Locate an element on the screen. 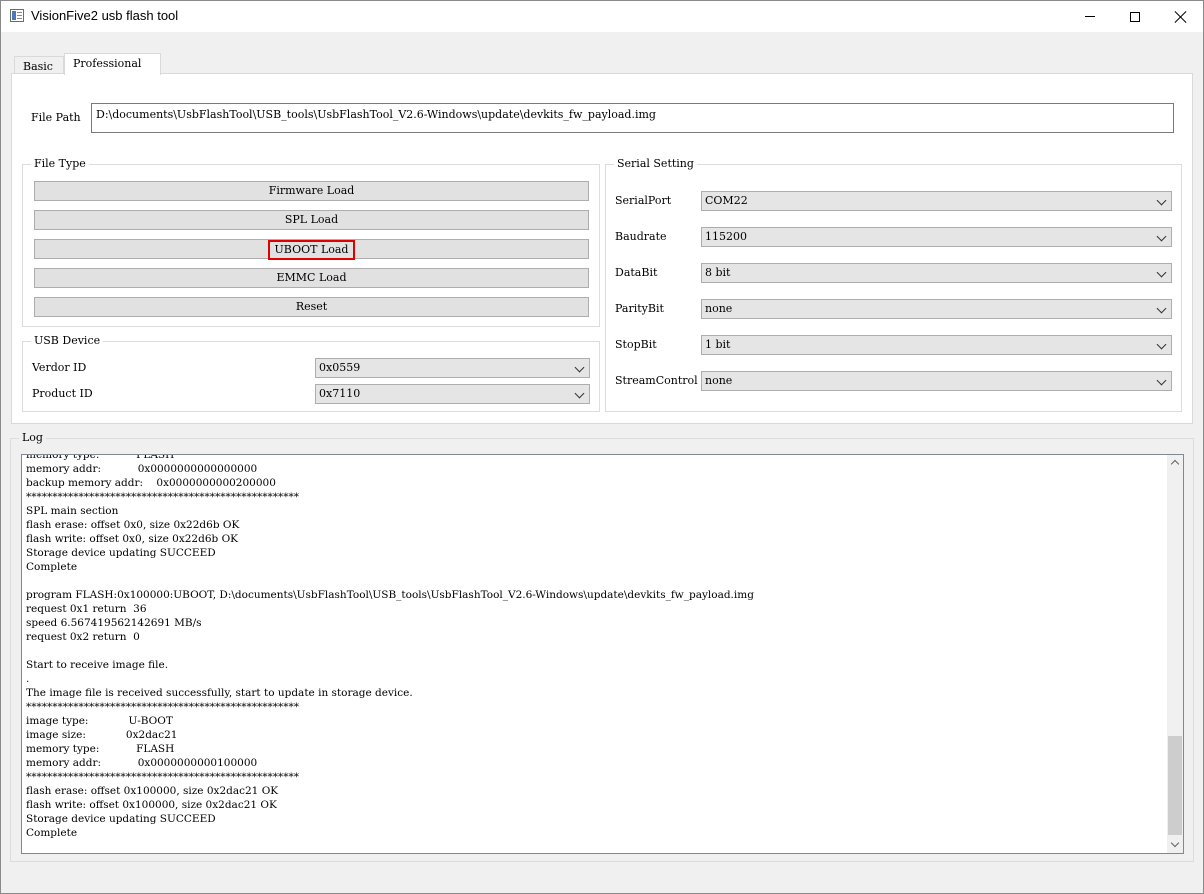 The width and height of the screenshot is (1204, 894). log-line: flash write: offset 0x0, size 0x22d6b OK is located at coordinates (132, 539).